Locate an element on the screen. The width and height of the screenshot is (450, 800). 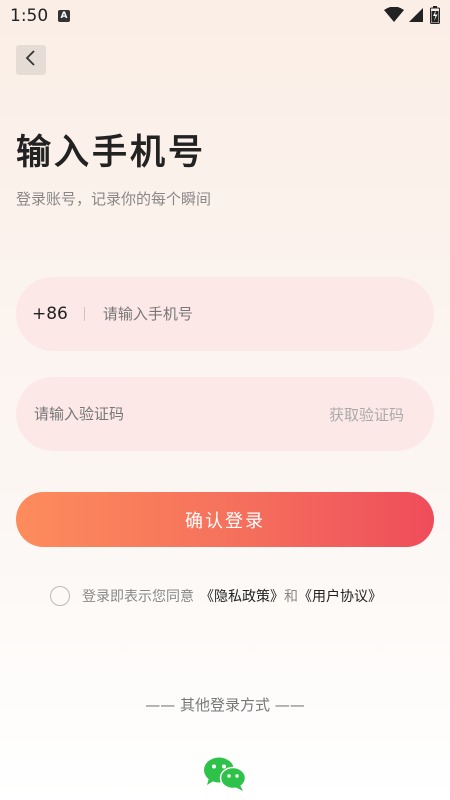
code-field: 获取验证码 is located at coordinates (225, 414).